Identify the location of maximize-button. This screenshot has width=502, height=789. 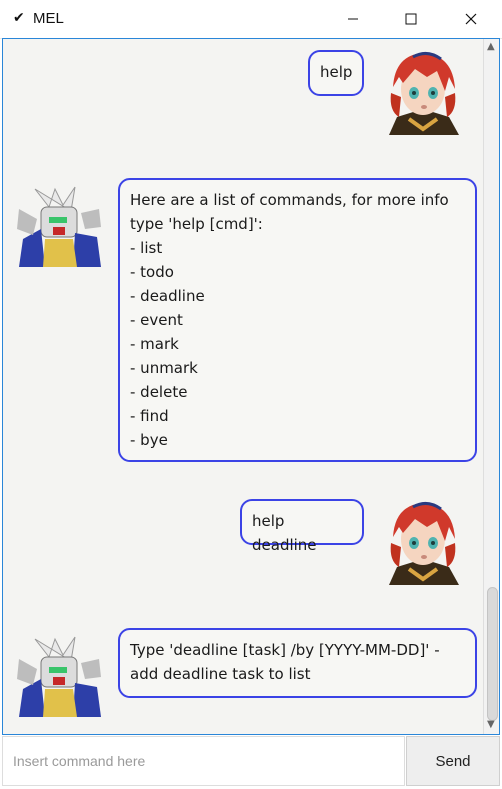
(411, 19).